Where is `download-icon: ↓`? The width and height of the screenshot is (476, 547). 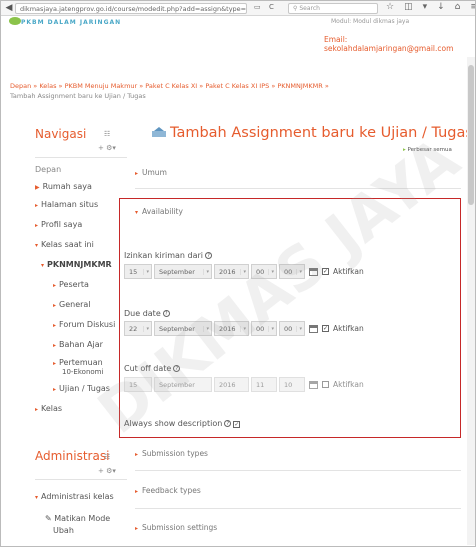 download-icon: ↓ is located at coordinates (441, 7).